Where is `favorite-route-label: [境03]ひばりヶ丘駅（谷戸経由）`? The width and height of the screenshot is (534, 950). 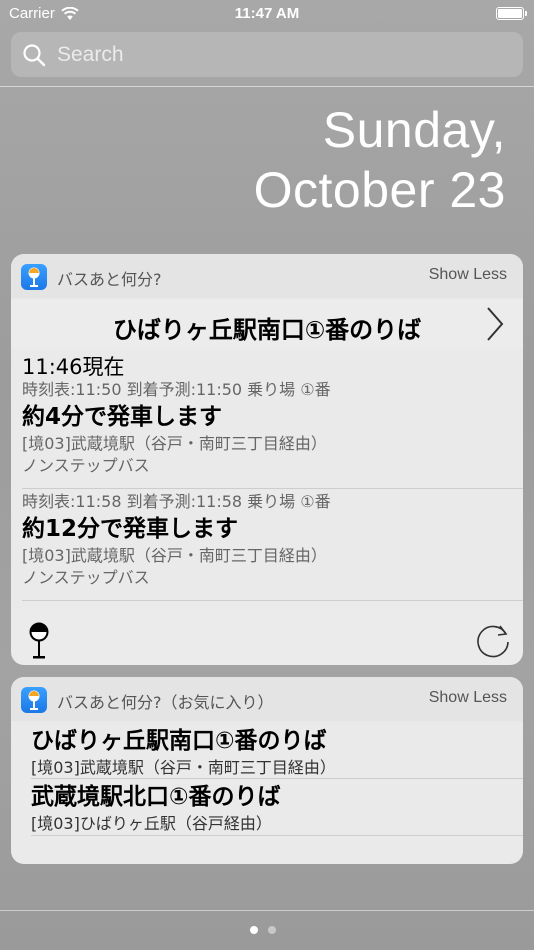
favorite-route-label: [境03]ひばりヶ丘駅（谷戸経由） is located at coordinates (151, 823).